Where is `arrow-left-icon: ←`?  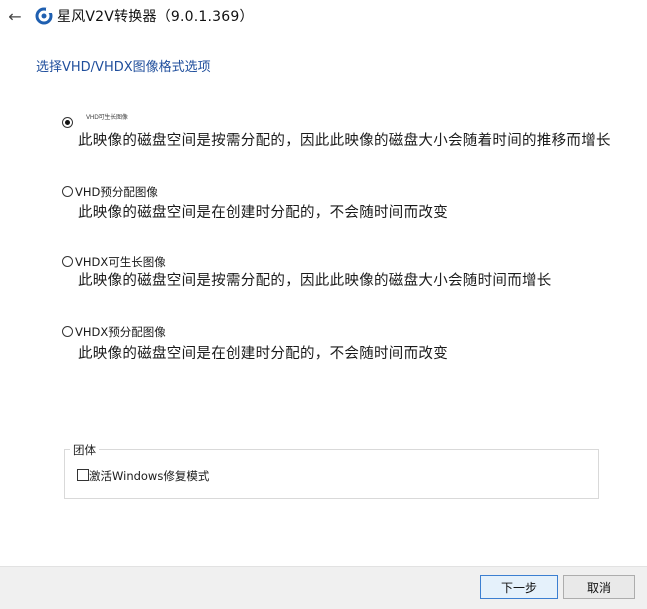 arrow-left-icon: ← is located at coordinates (15, 16).